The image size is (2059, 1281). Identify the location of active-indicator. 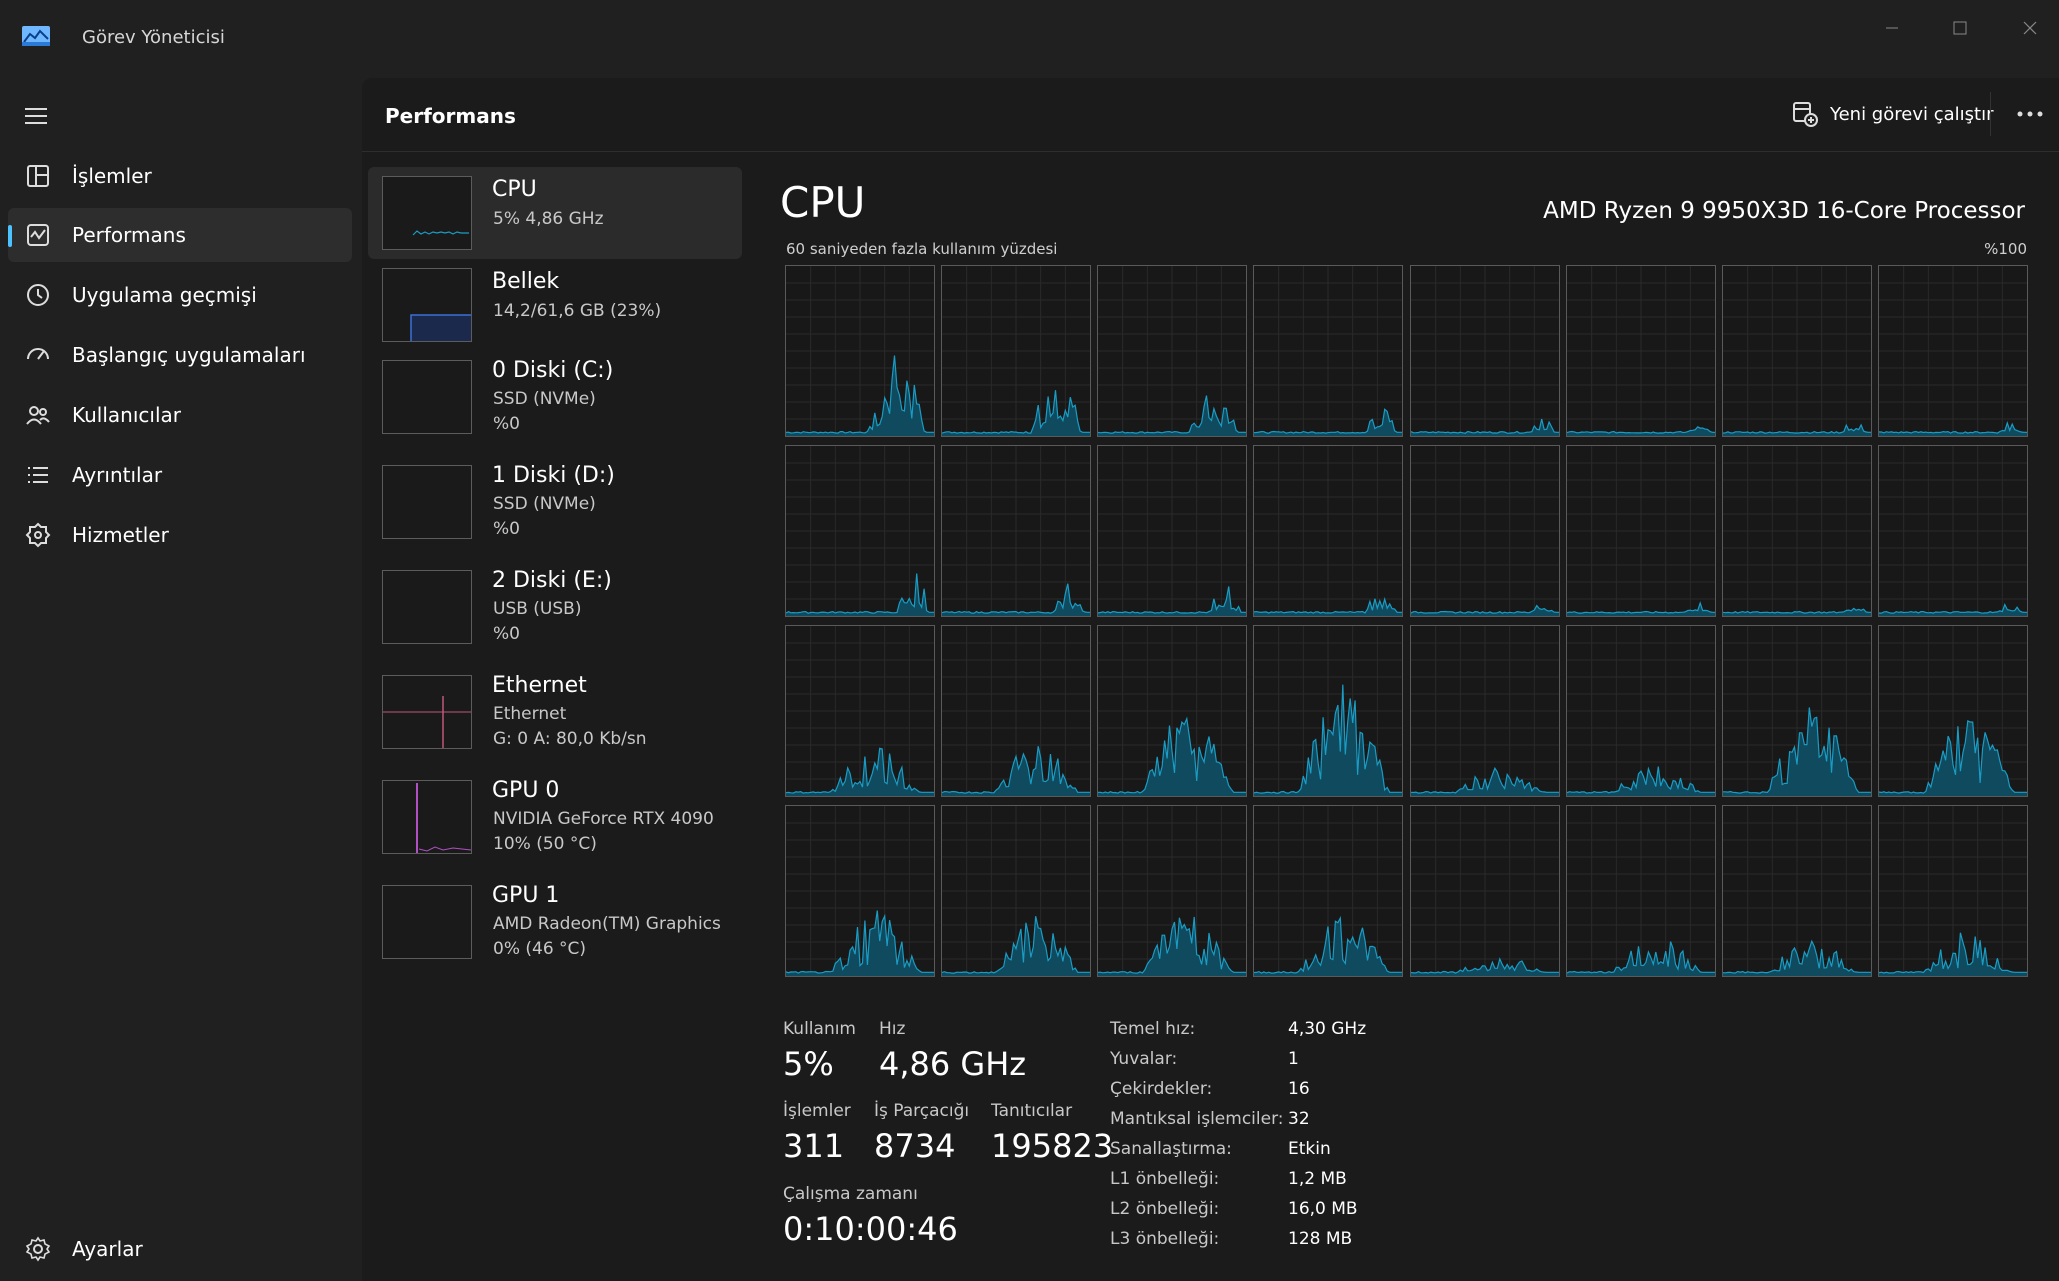
(10, 236).